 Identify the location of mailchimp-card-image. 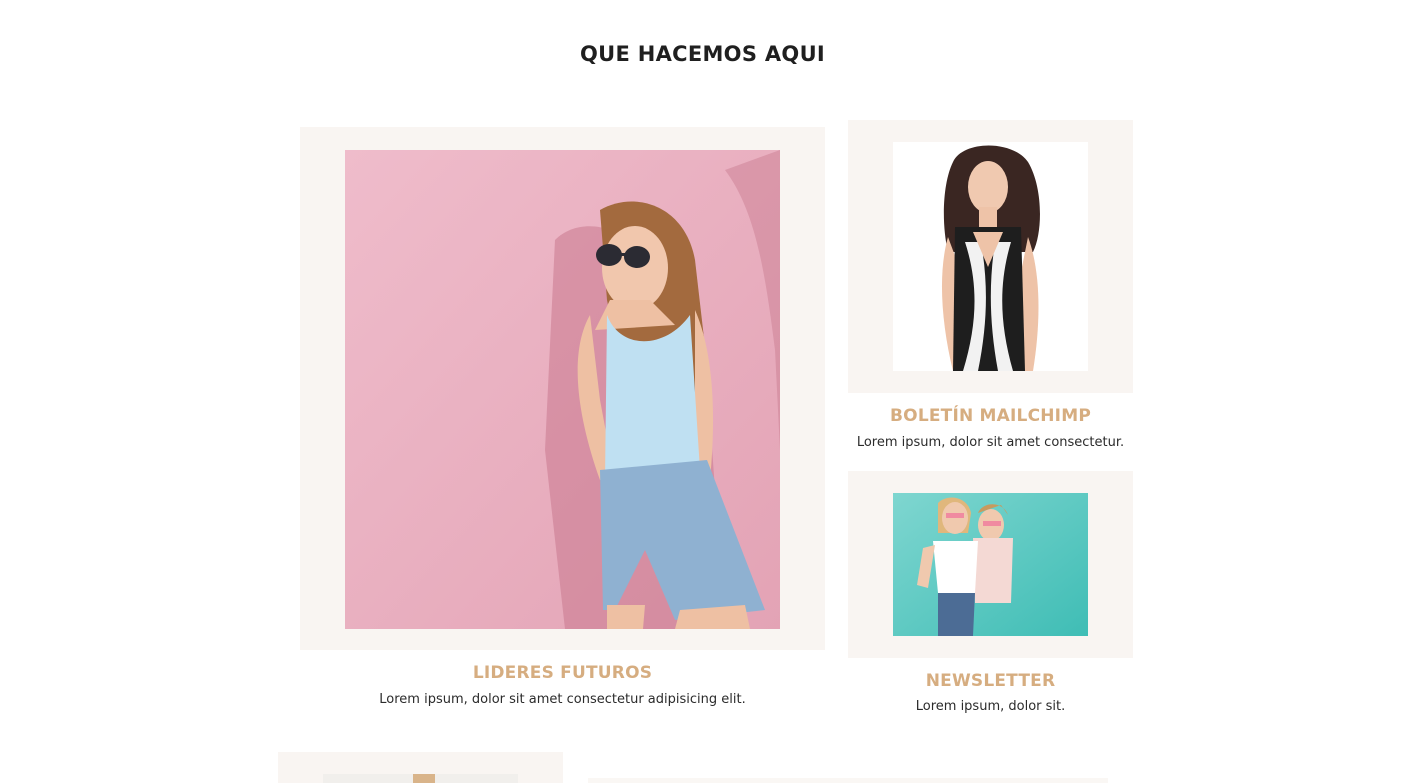
(990, 256).